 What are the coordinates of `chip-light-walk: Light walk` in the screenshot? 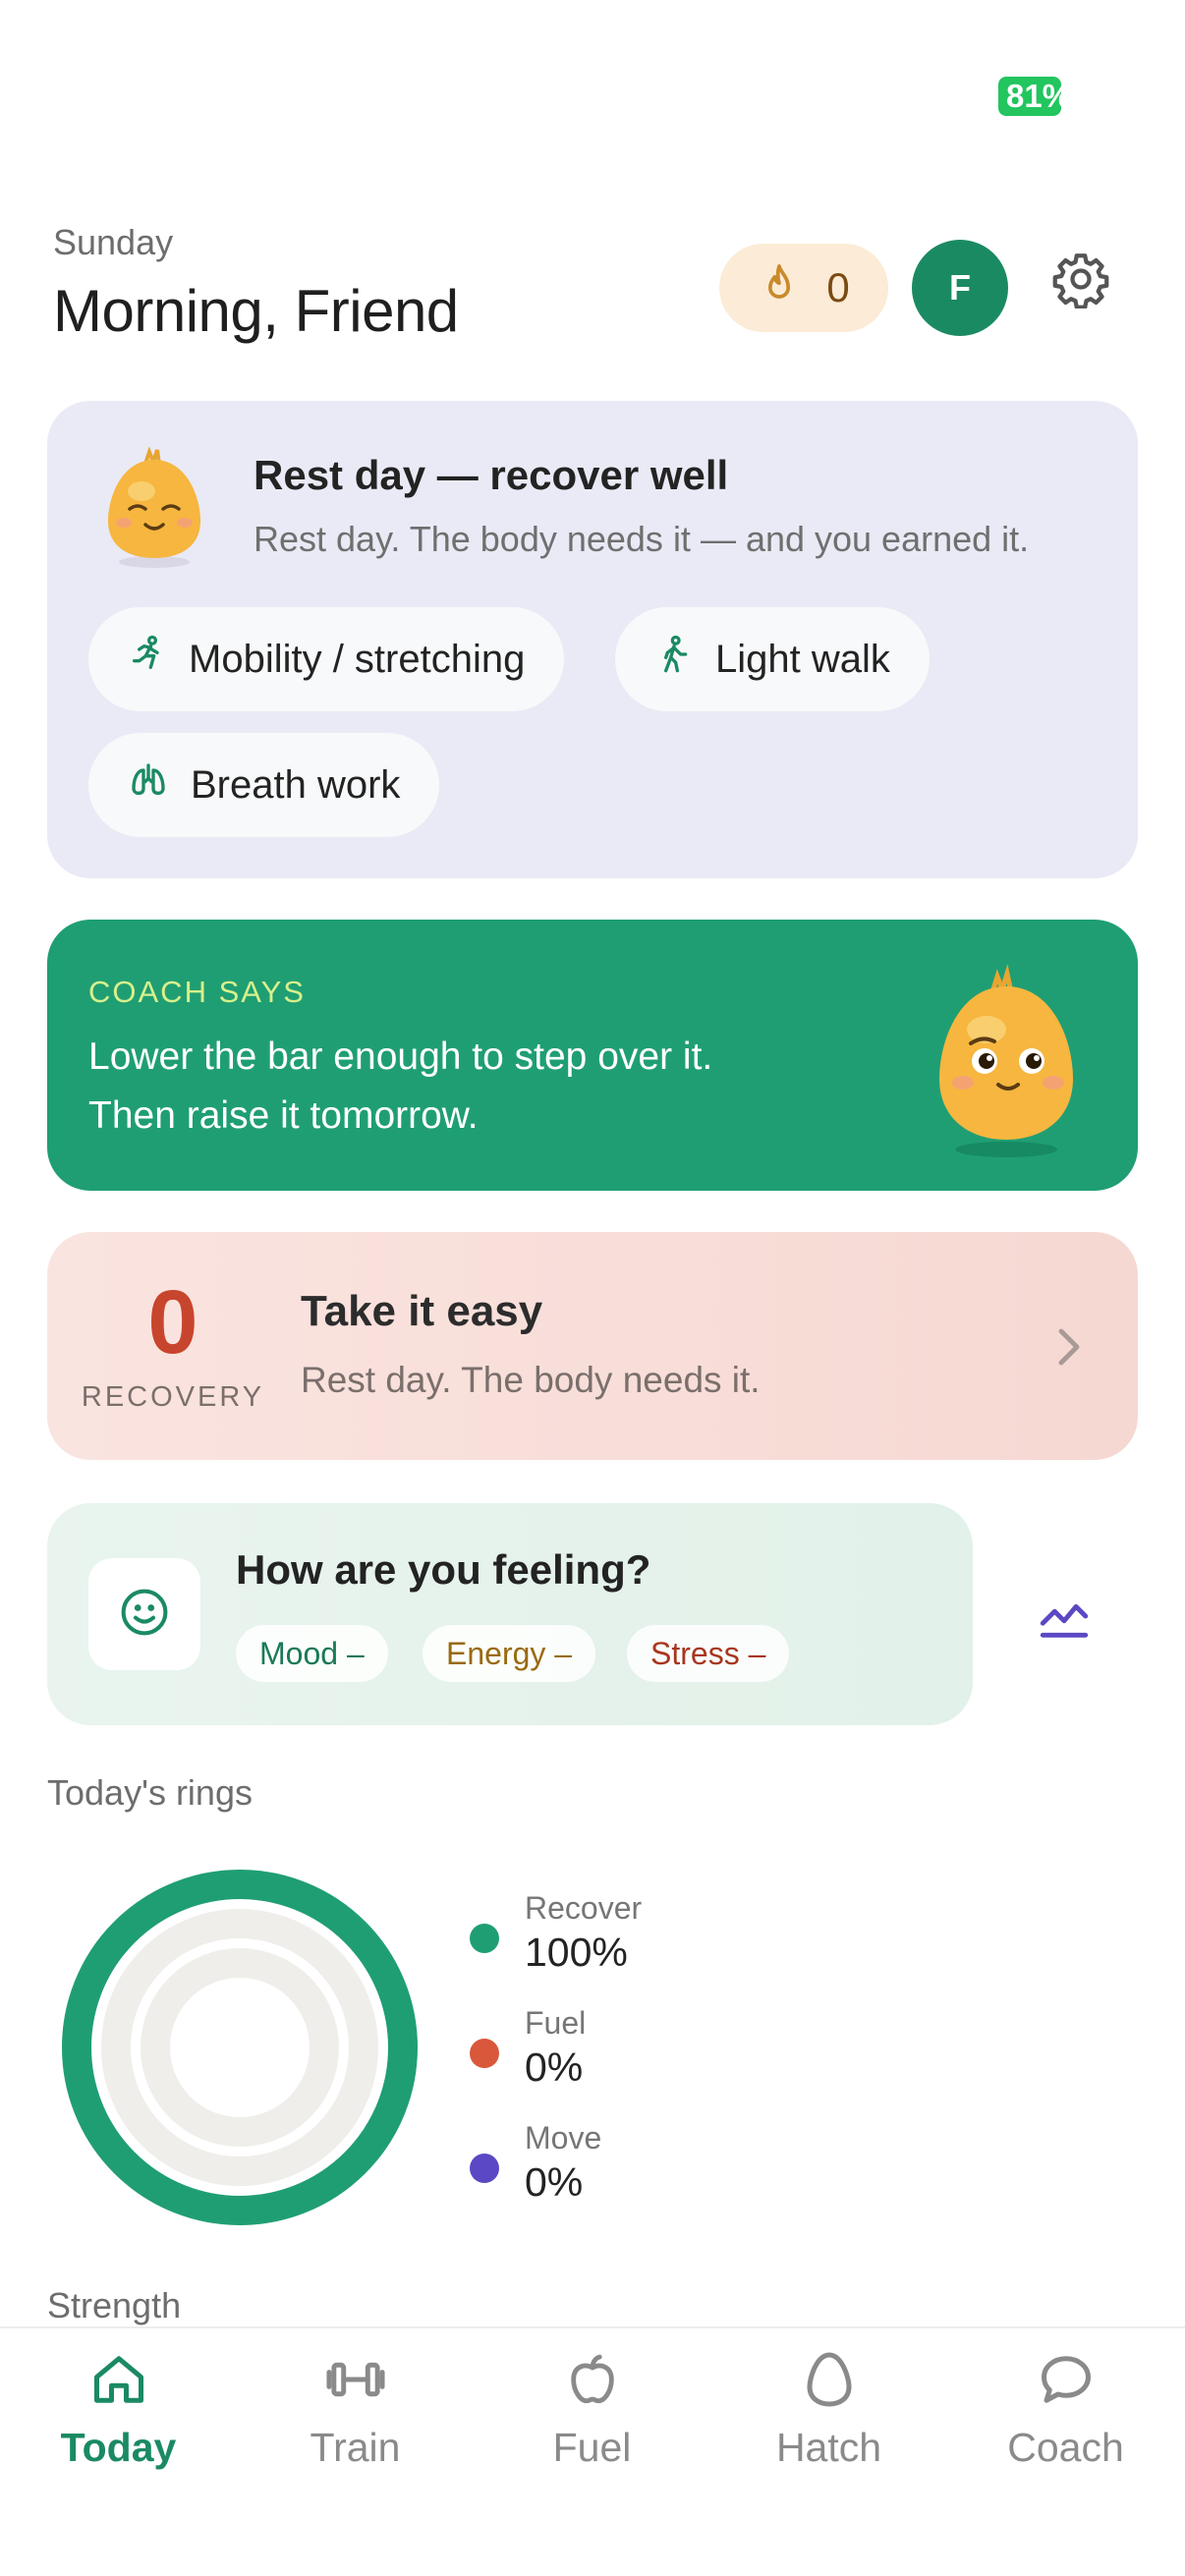 It's located at (773, 659).